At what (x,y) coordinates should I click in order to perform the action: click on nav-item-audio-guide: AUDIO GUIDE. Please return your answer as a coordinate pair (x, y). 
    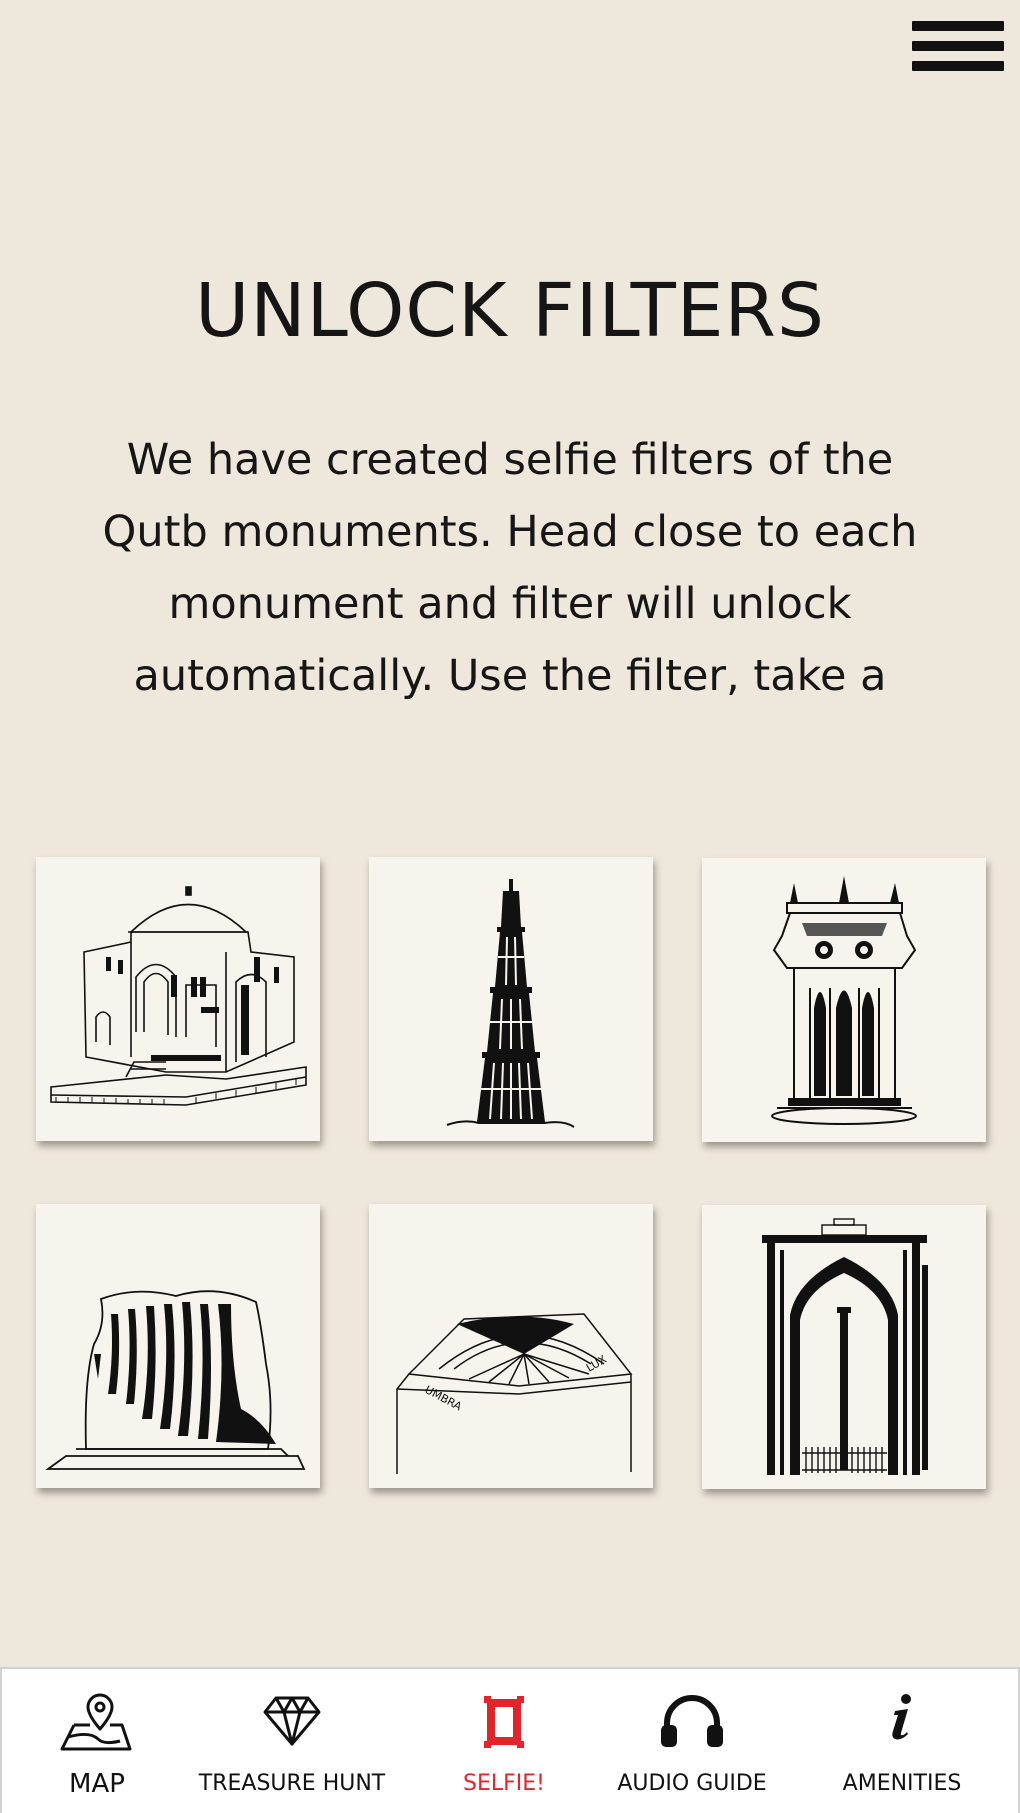
    Looking at the image, I should click on (692, 1741).